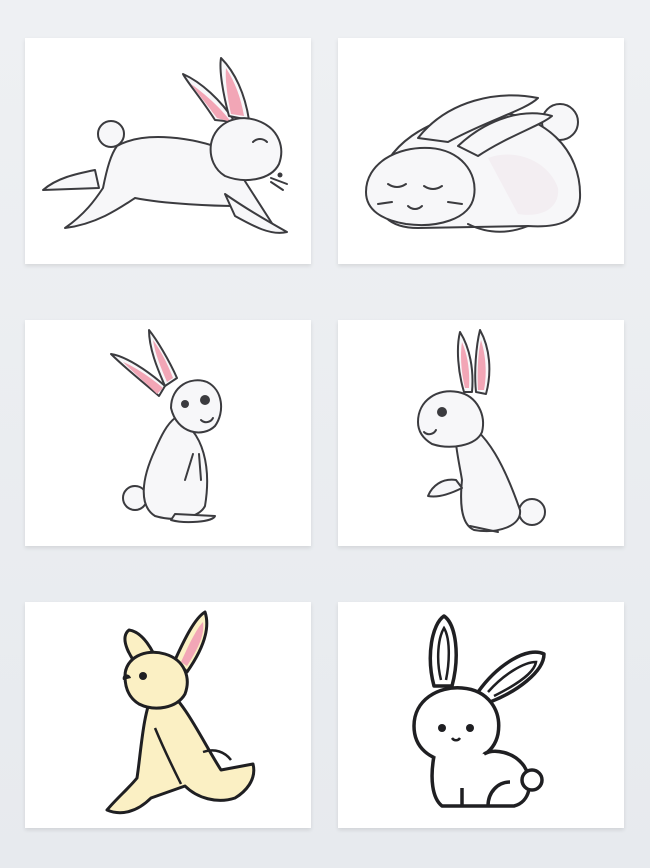 The image size is (650, 868). I want to click on rabbit-card-outline, so click(481, 715).